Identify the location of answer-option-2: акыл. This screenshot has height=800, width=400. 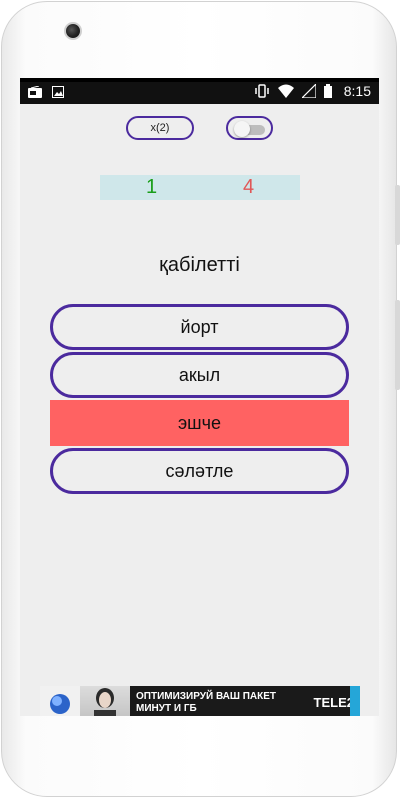
(199, 375).